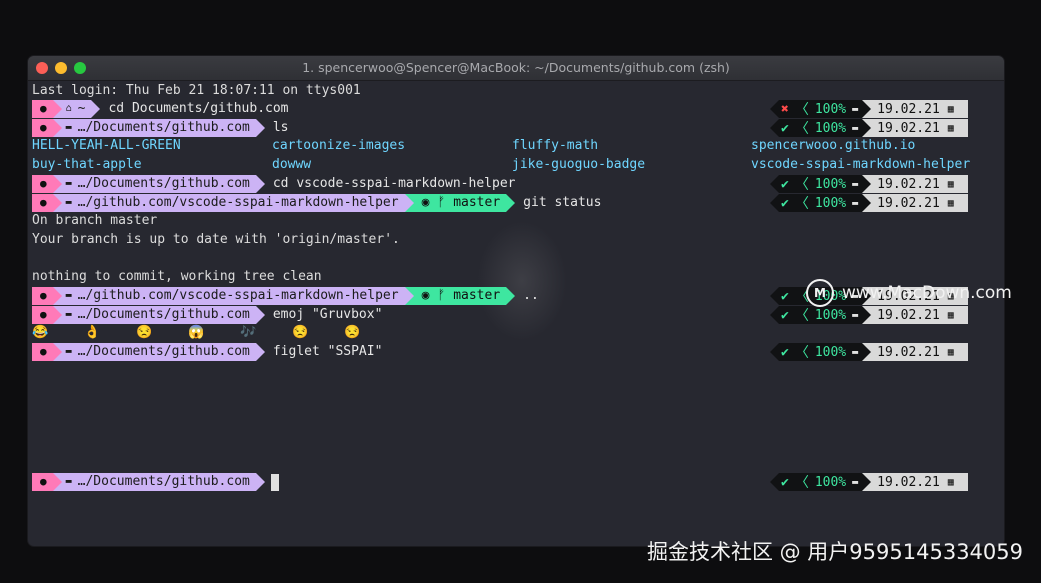 Image resolution: width=1041 pixels, height=583 pixels. I want to click on macdown-watermark-text: www.MacDown.com, so click(927, 293).